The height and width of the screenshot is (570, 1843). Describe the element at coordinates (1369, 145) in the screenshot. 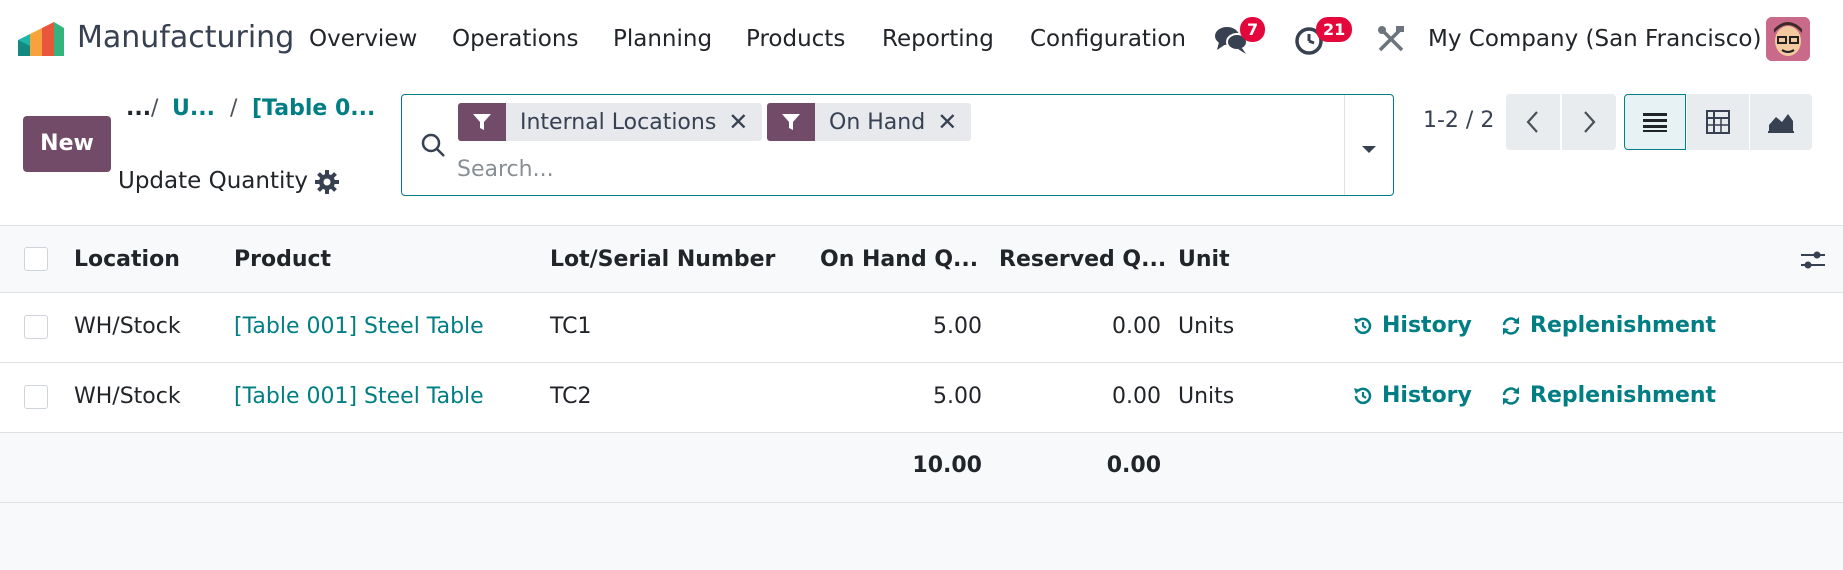

I see `search-options-toggle` at that location.